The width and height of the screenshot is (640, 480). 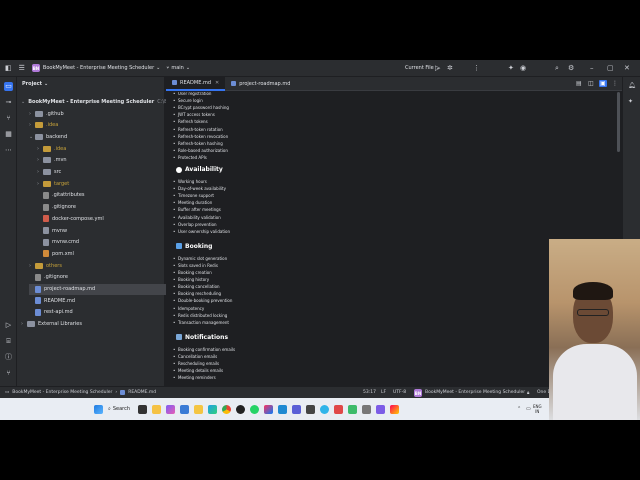 I want to click on chevron-down-icon: ⌄, so click(x=46, y=84).